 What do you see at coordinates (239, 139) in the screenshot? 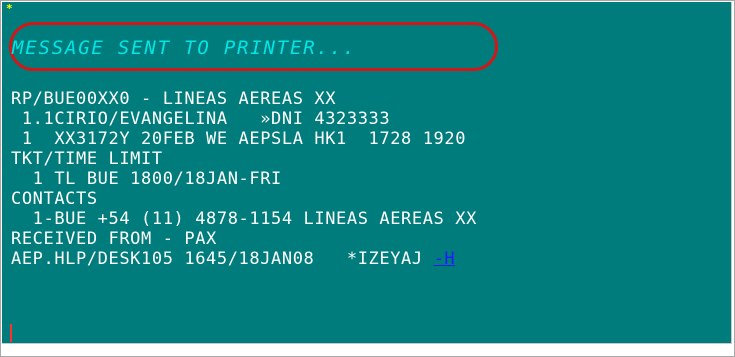
I see `terminal-line-segment: 1 XX3172Y 20FEB WE AEPSLA HK1 1728 1920` at bounding box center [239, 139].